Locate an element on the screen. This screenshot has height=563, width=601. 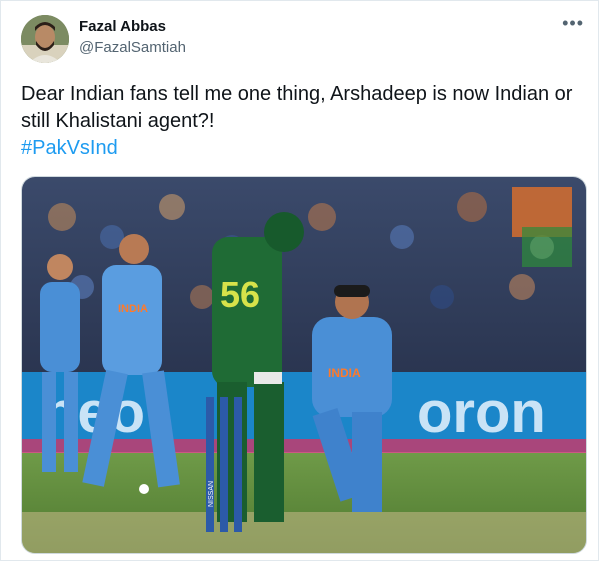
cricket-ball is located at coordinates (144, 489).